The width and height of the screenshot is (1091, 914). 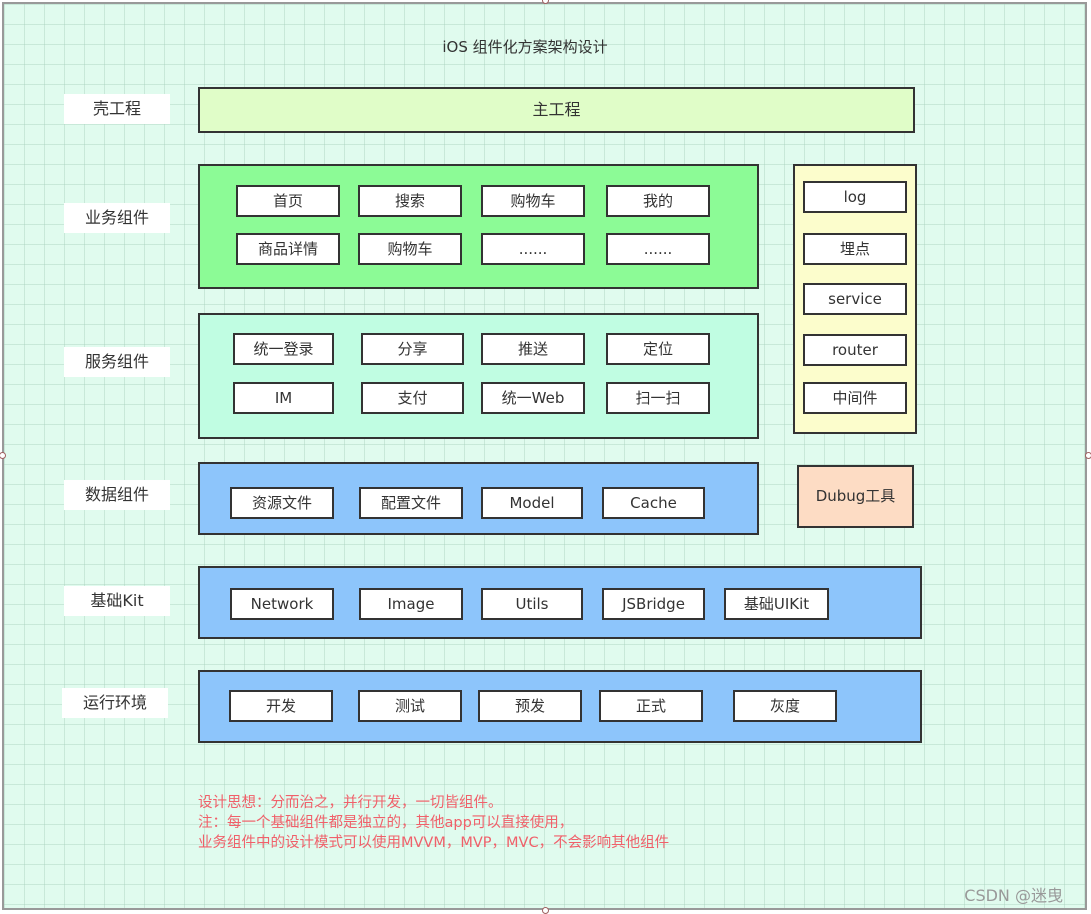 I want to click on service-item-share: 分享, so click(x=412, y=349).